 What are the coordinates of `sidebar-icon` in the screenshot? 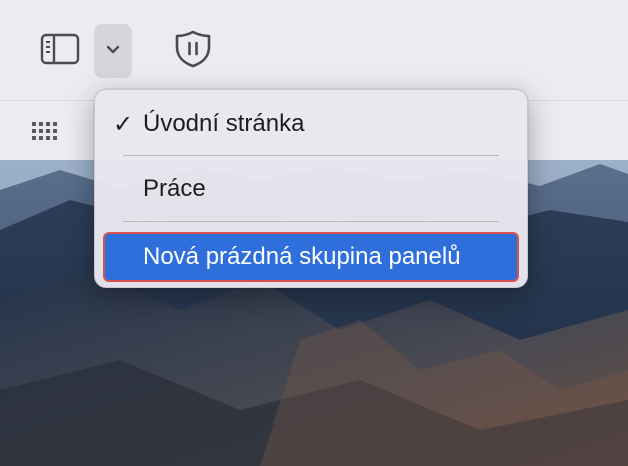 It's located at (60, 51).